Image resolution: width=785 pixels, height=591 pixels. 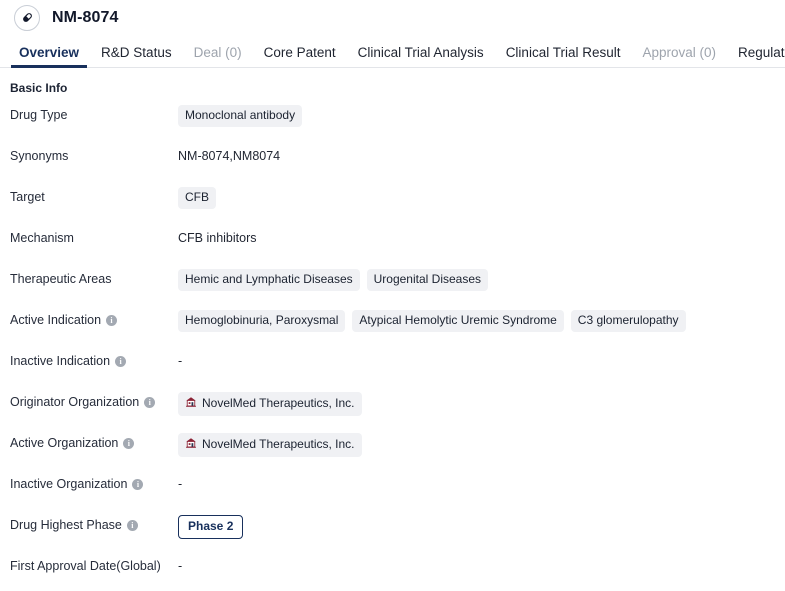 I want to click on row-value-drug-highest-phase: Phase 2, so click(x=481, y=524).